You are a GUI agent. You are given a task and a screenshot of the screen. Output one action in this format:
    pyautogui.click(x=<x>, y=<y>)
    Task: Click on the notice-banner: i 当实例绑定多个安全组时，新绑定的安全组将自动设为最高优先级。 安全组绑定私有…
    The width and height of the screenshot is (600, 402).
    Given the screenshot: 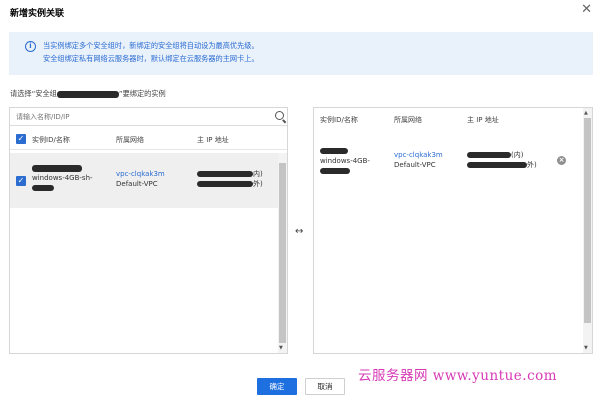 What is the action you would take?
    pyautogui.click(x=301, y=53)
    